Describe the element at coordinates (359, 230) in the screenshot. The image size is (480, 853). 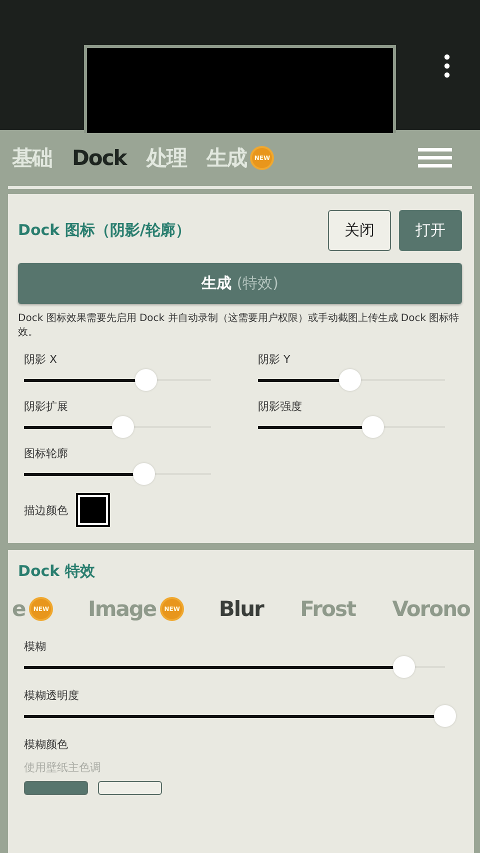
I see `toggle-button: 关闭` at that location.